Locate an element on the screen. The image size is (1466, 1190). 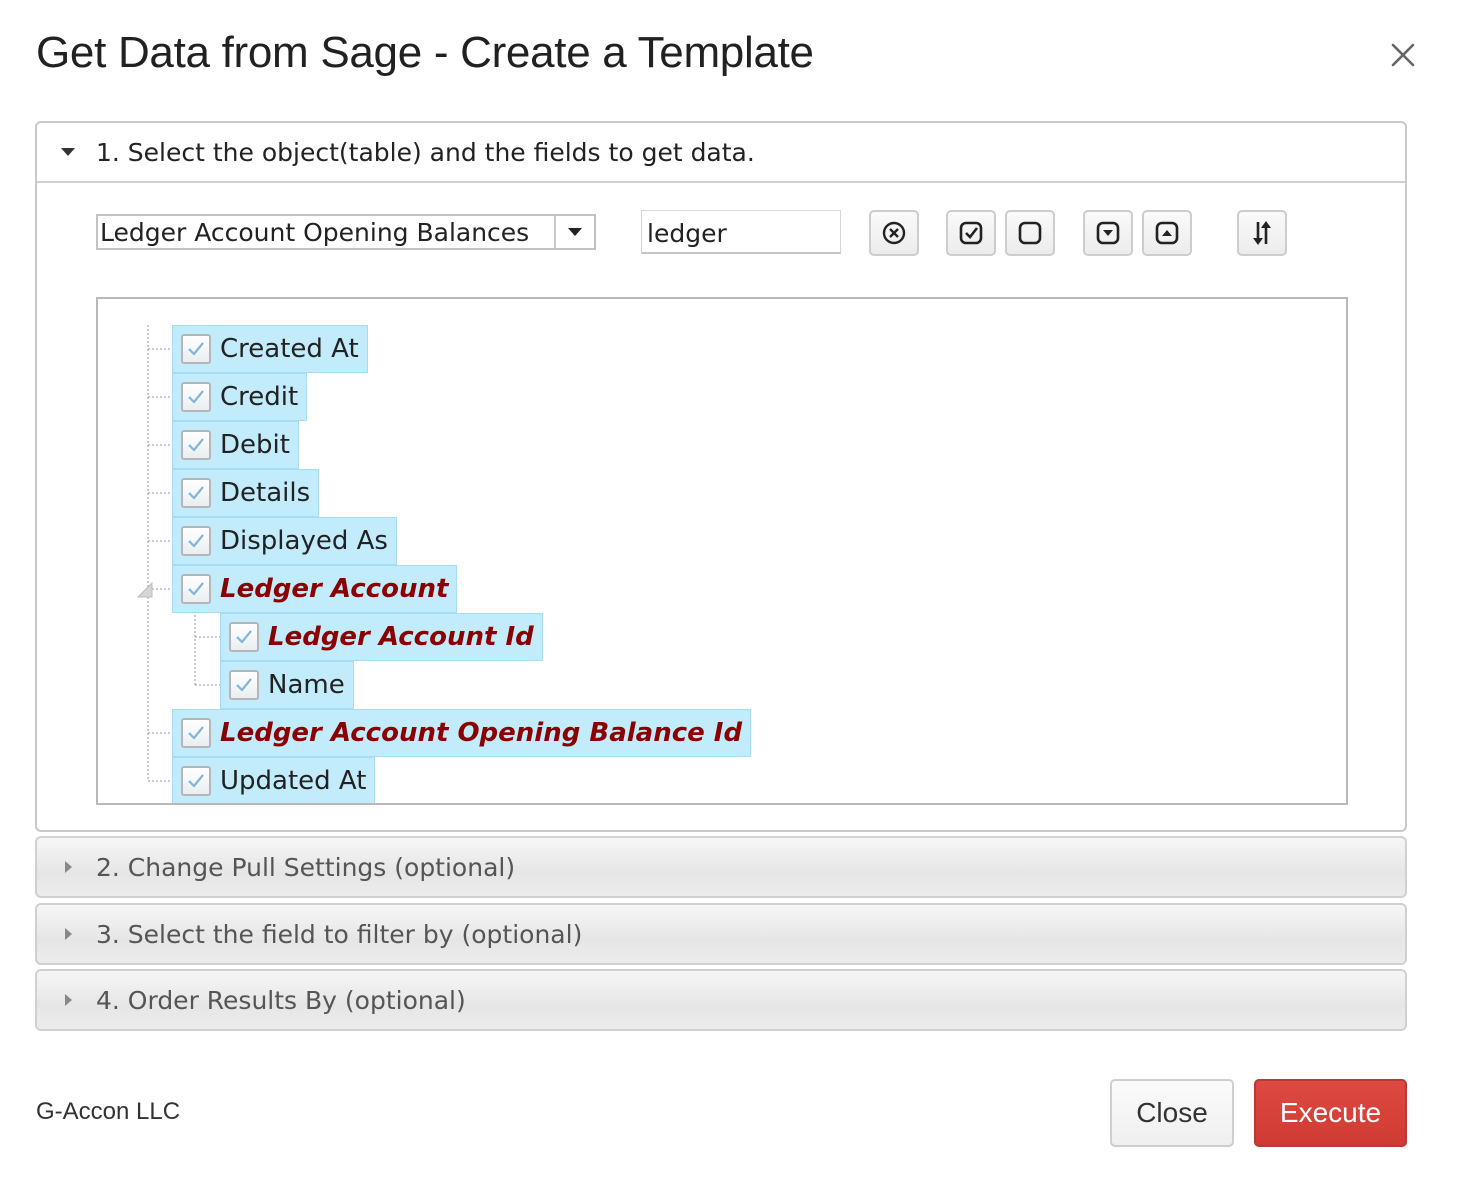
tree-node-label: Created At is located at coordinates (289, 349).